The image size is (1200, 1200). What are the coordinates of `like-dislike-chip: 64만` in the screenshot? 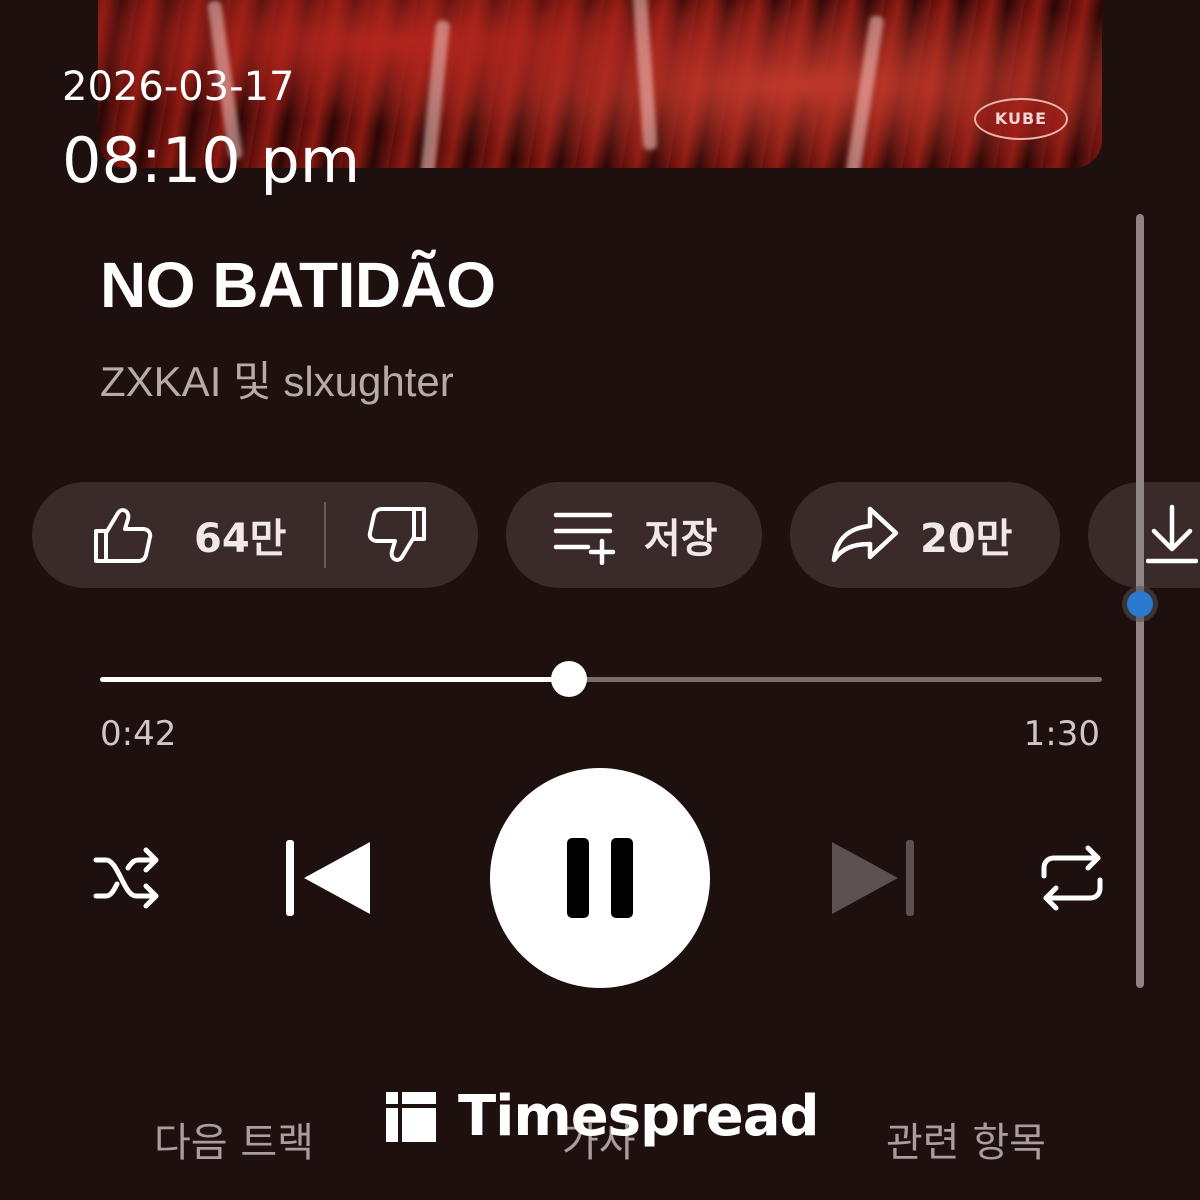 It's located at (255, 535).